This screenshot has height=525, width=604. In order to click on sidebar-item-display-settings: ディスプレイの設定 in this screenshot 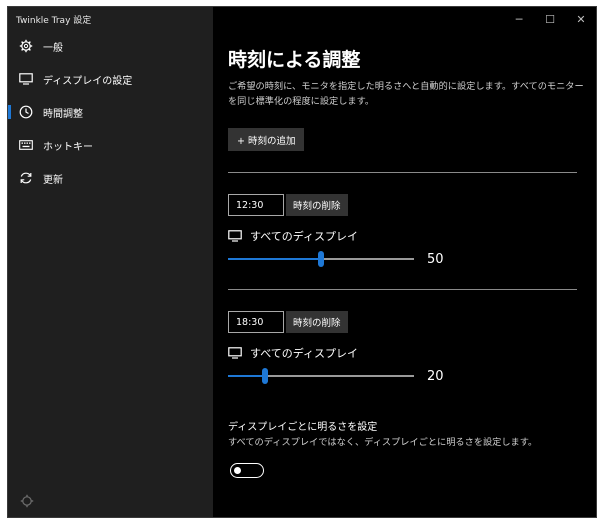, I will do `click(110, 79)`.